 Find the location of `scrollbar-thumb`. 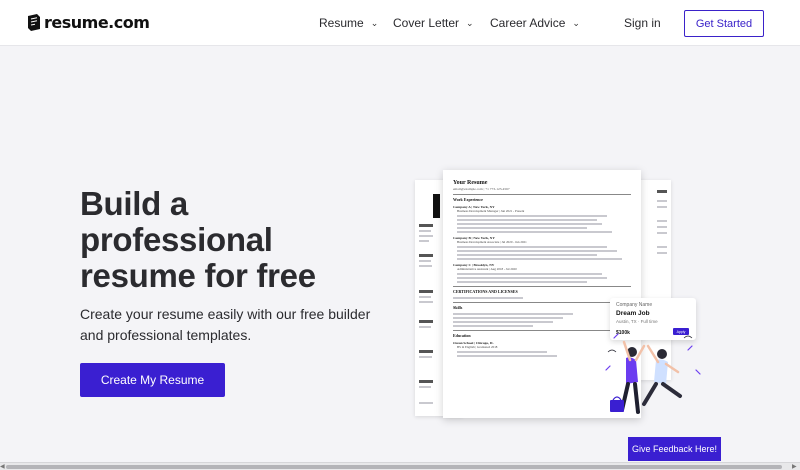

scrollbar-thumb is located at coordinates (394, 467).